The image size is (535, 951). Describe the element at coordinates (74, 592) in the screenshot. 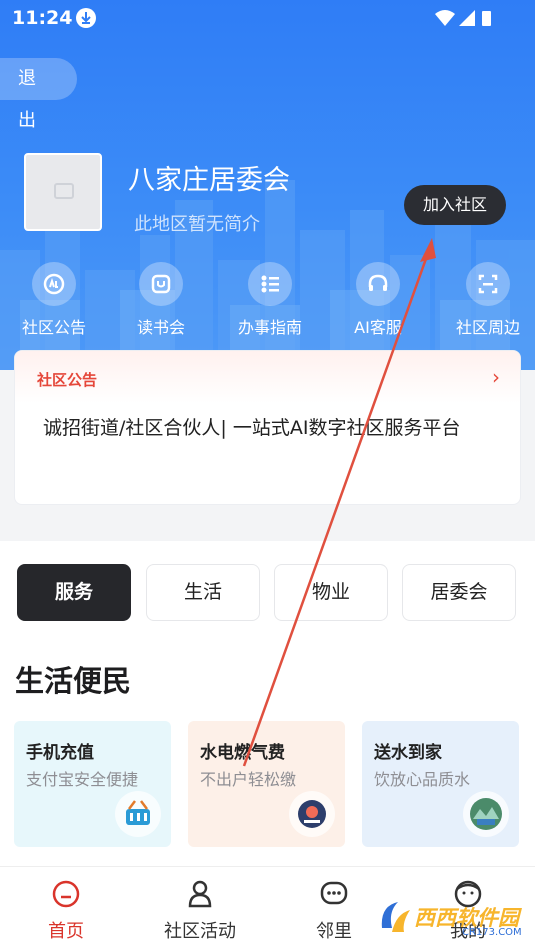

I see `tab-service: 服务` at that location.